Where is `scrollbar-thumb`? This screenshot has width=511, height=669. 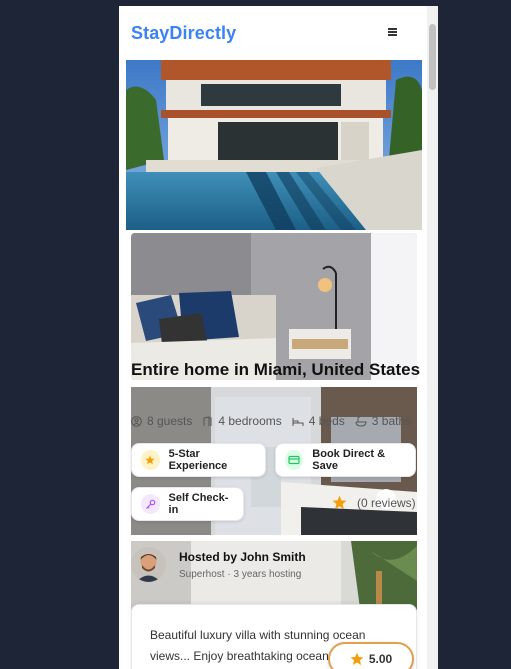 scrollbar-thumb is located at coordinates (432, 57).